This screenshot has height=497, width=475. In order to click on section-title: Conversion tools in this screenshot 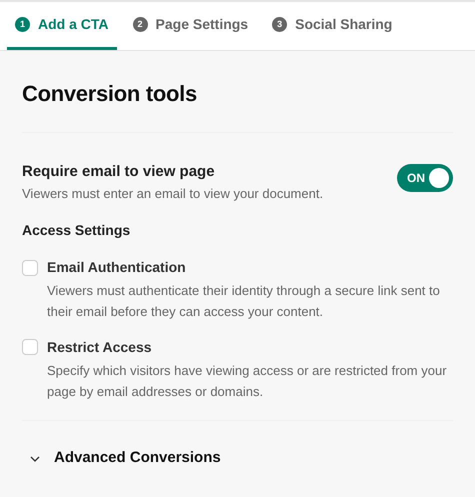, I will do `click(110, 94)`.